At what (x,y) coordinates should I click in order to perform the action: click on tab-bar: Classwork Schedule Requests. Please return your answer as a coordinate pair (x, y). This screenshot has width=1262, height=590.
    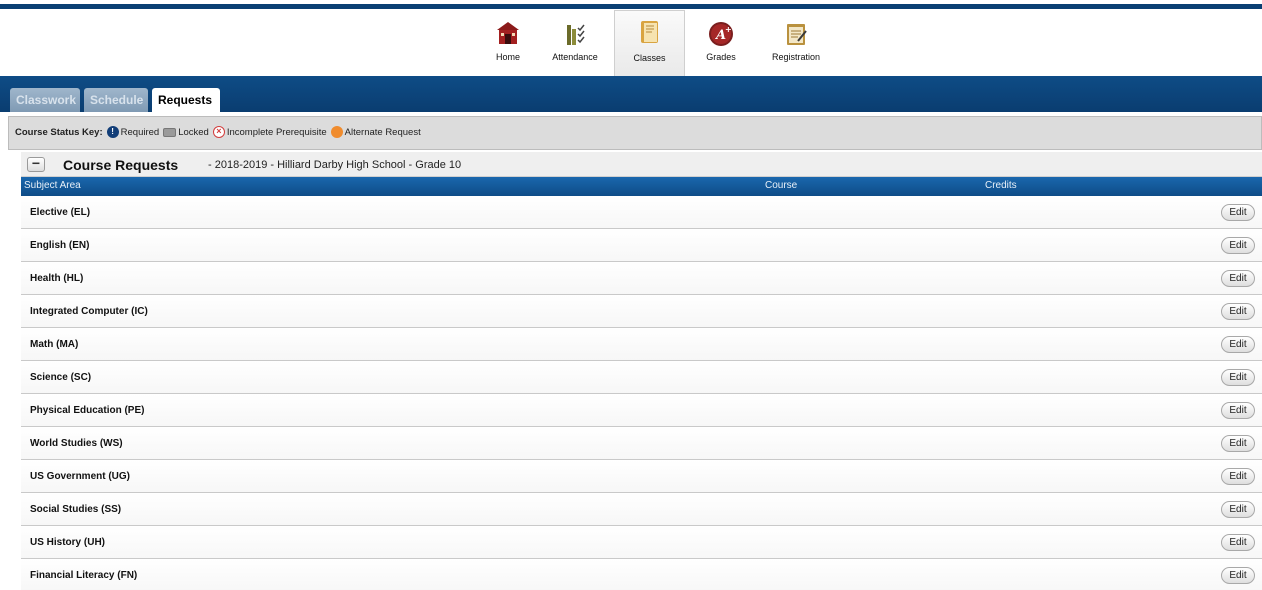
    Looking at the image, I should click on (631, 94).